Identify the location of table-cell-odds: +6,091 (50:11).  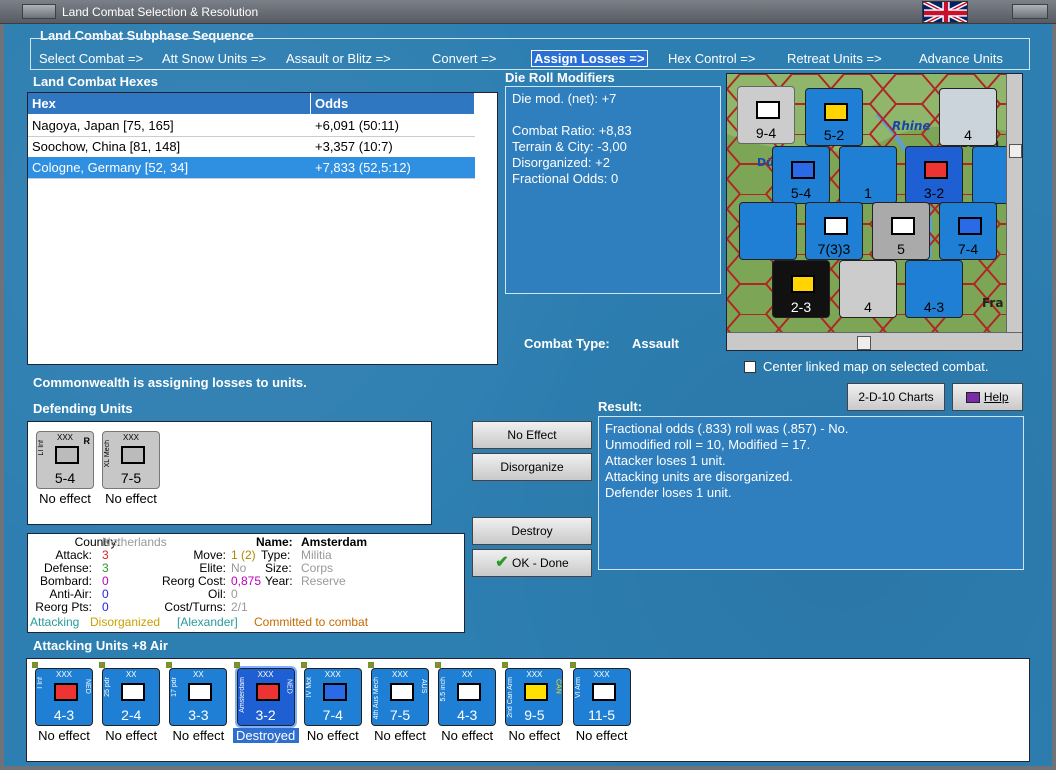
(393, 126).